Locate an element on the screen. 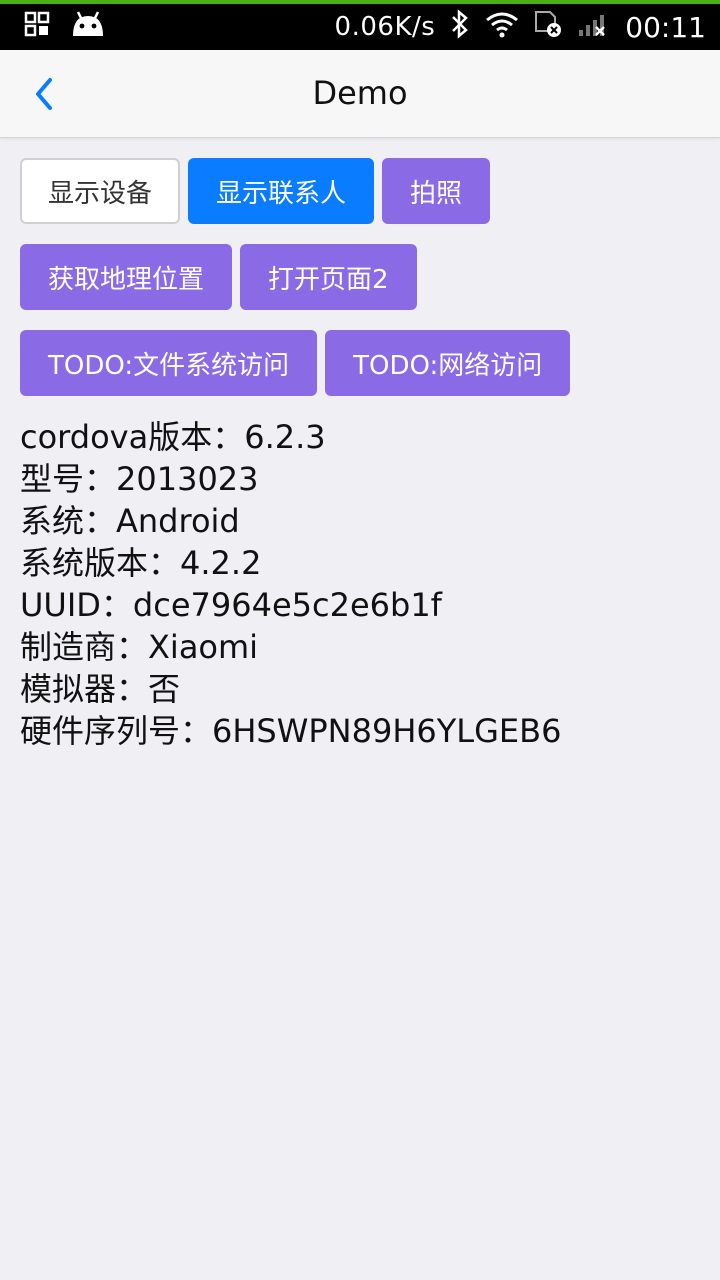 The width and height of the screenshot is (720, 1280). button-row-2: 获取地理位置 打开页面2 is located at coordinates (365, 277).